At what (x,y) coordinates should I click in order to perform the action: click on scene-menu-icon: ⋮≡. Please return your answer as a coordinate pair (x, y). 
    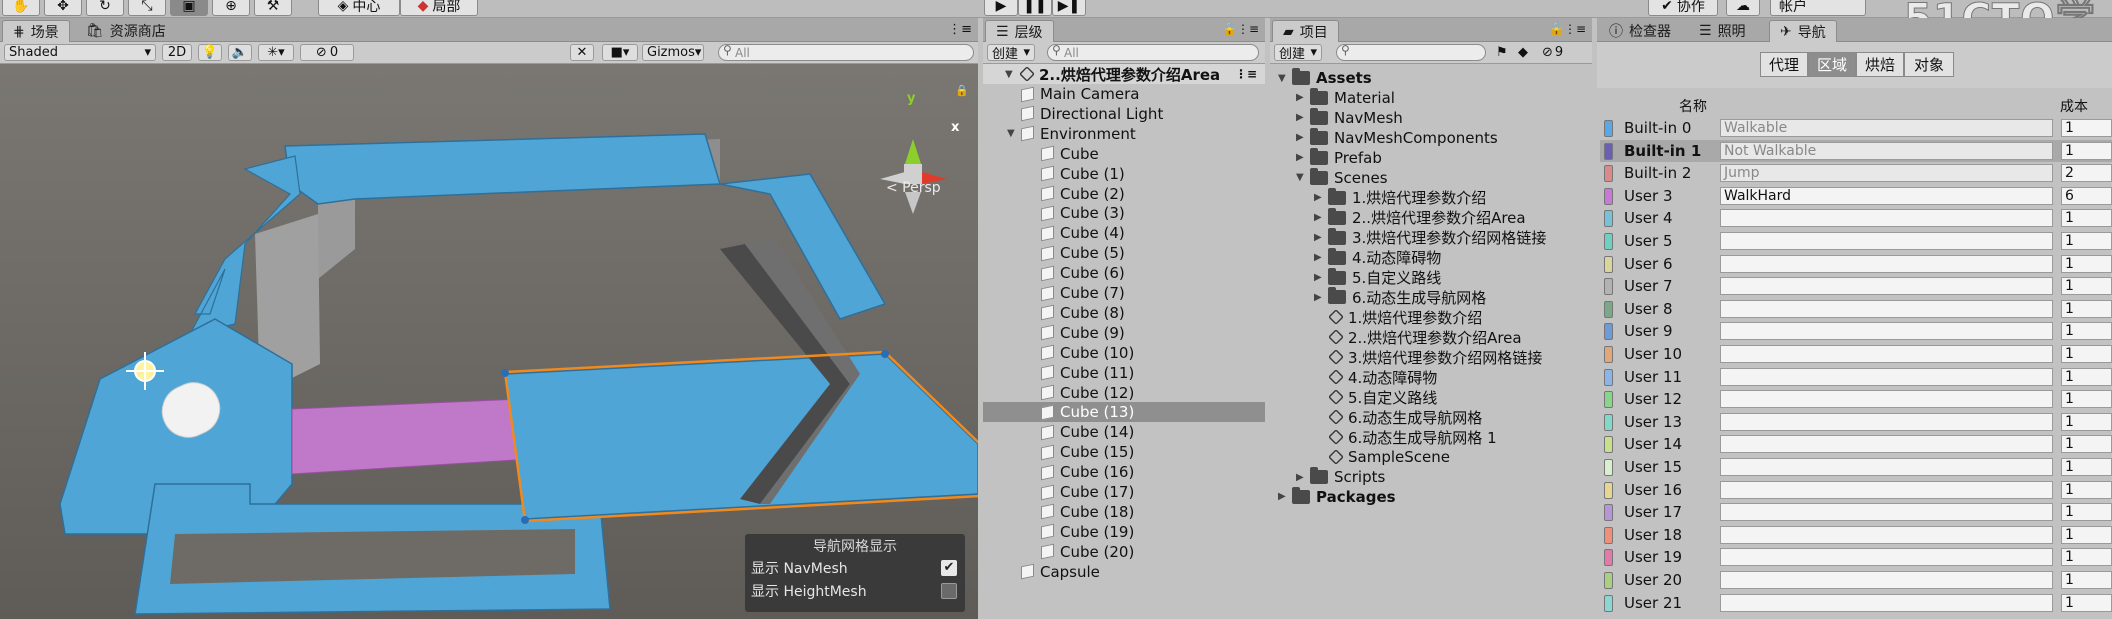
    Looking at the image, I should click on (1246, 74).